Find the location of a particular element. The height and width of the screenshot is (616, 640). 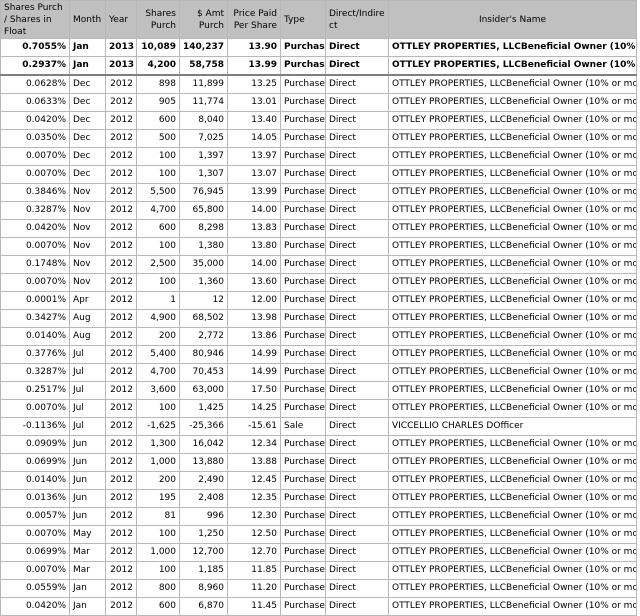

cell-amount: 2,408 is located at coordinates (203, 498).